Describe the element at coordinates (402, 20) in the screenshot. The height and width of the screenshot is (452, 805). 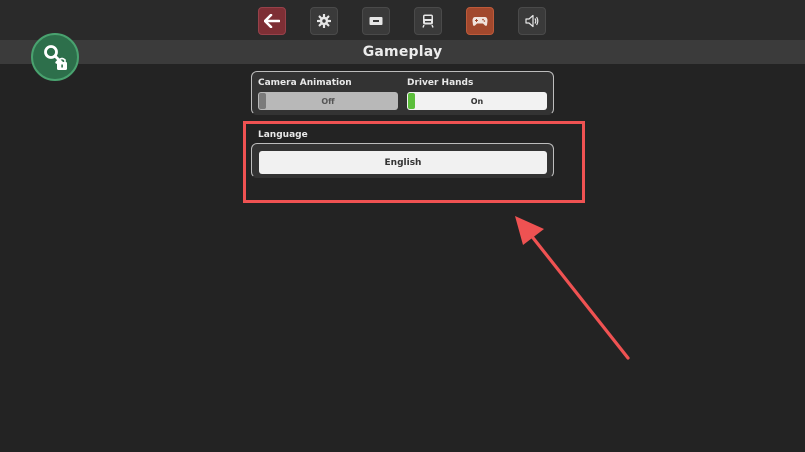
I see `top-toolbar` at that location.